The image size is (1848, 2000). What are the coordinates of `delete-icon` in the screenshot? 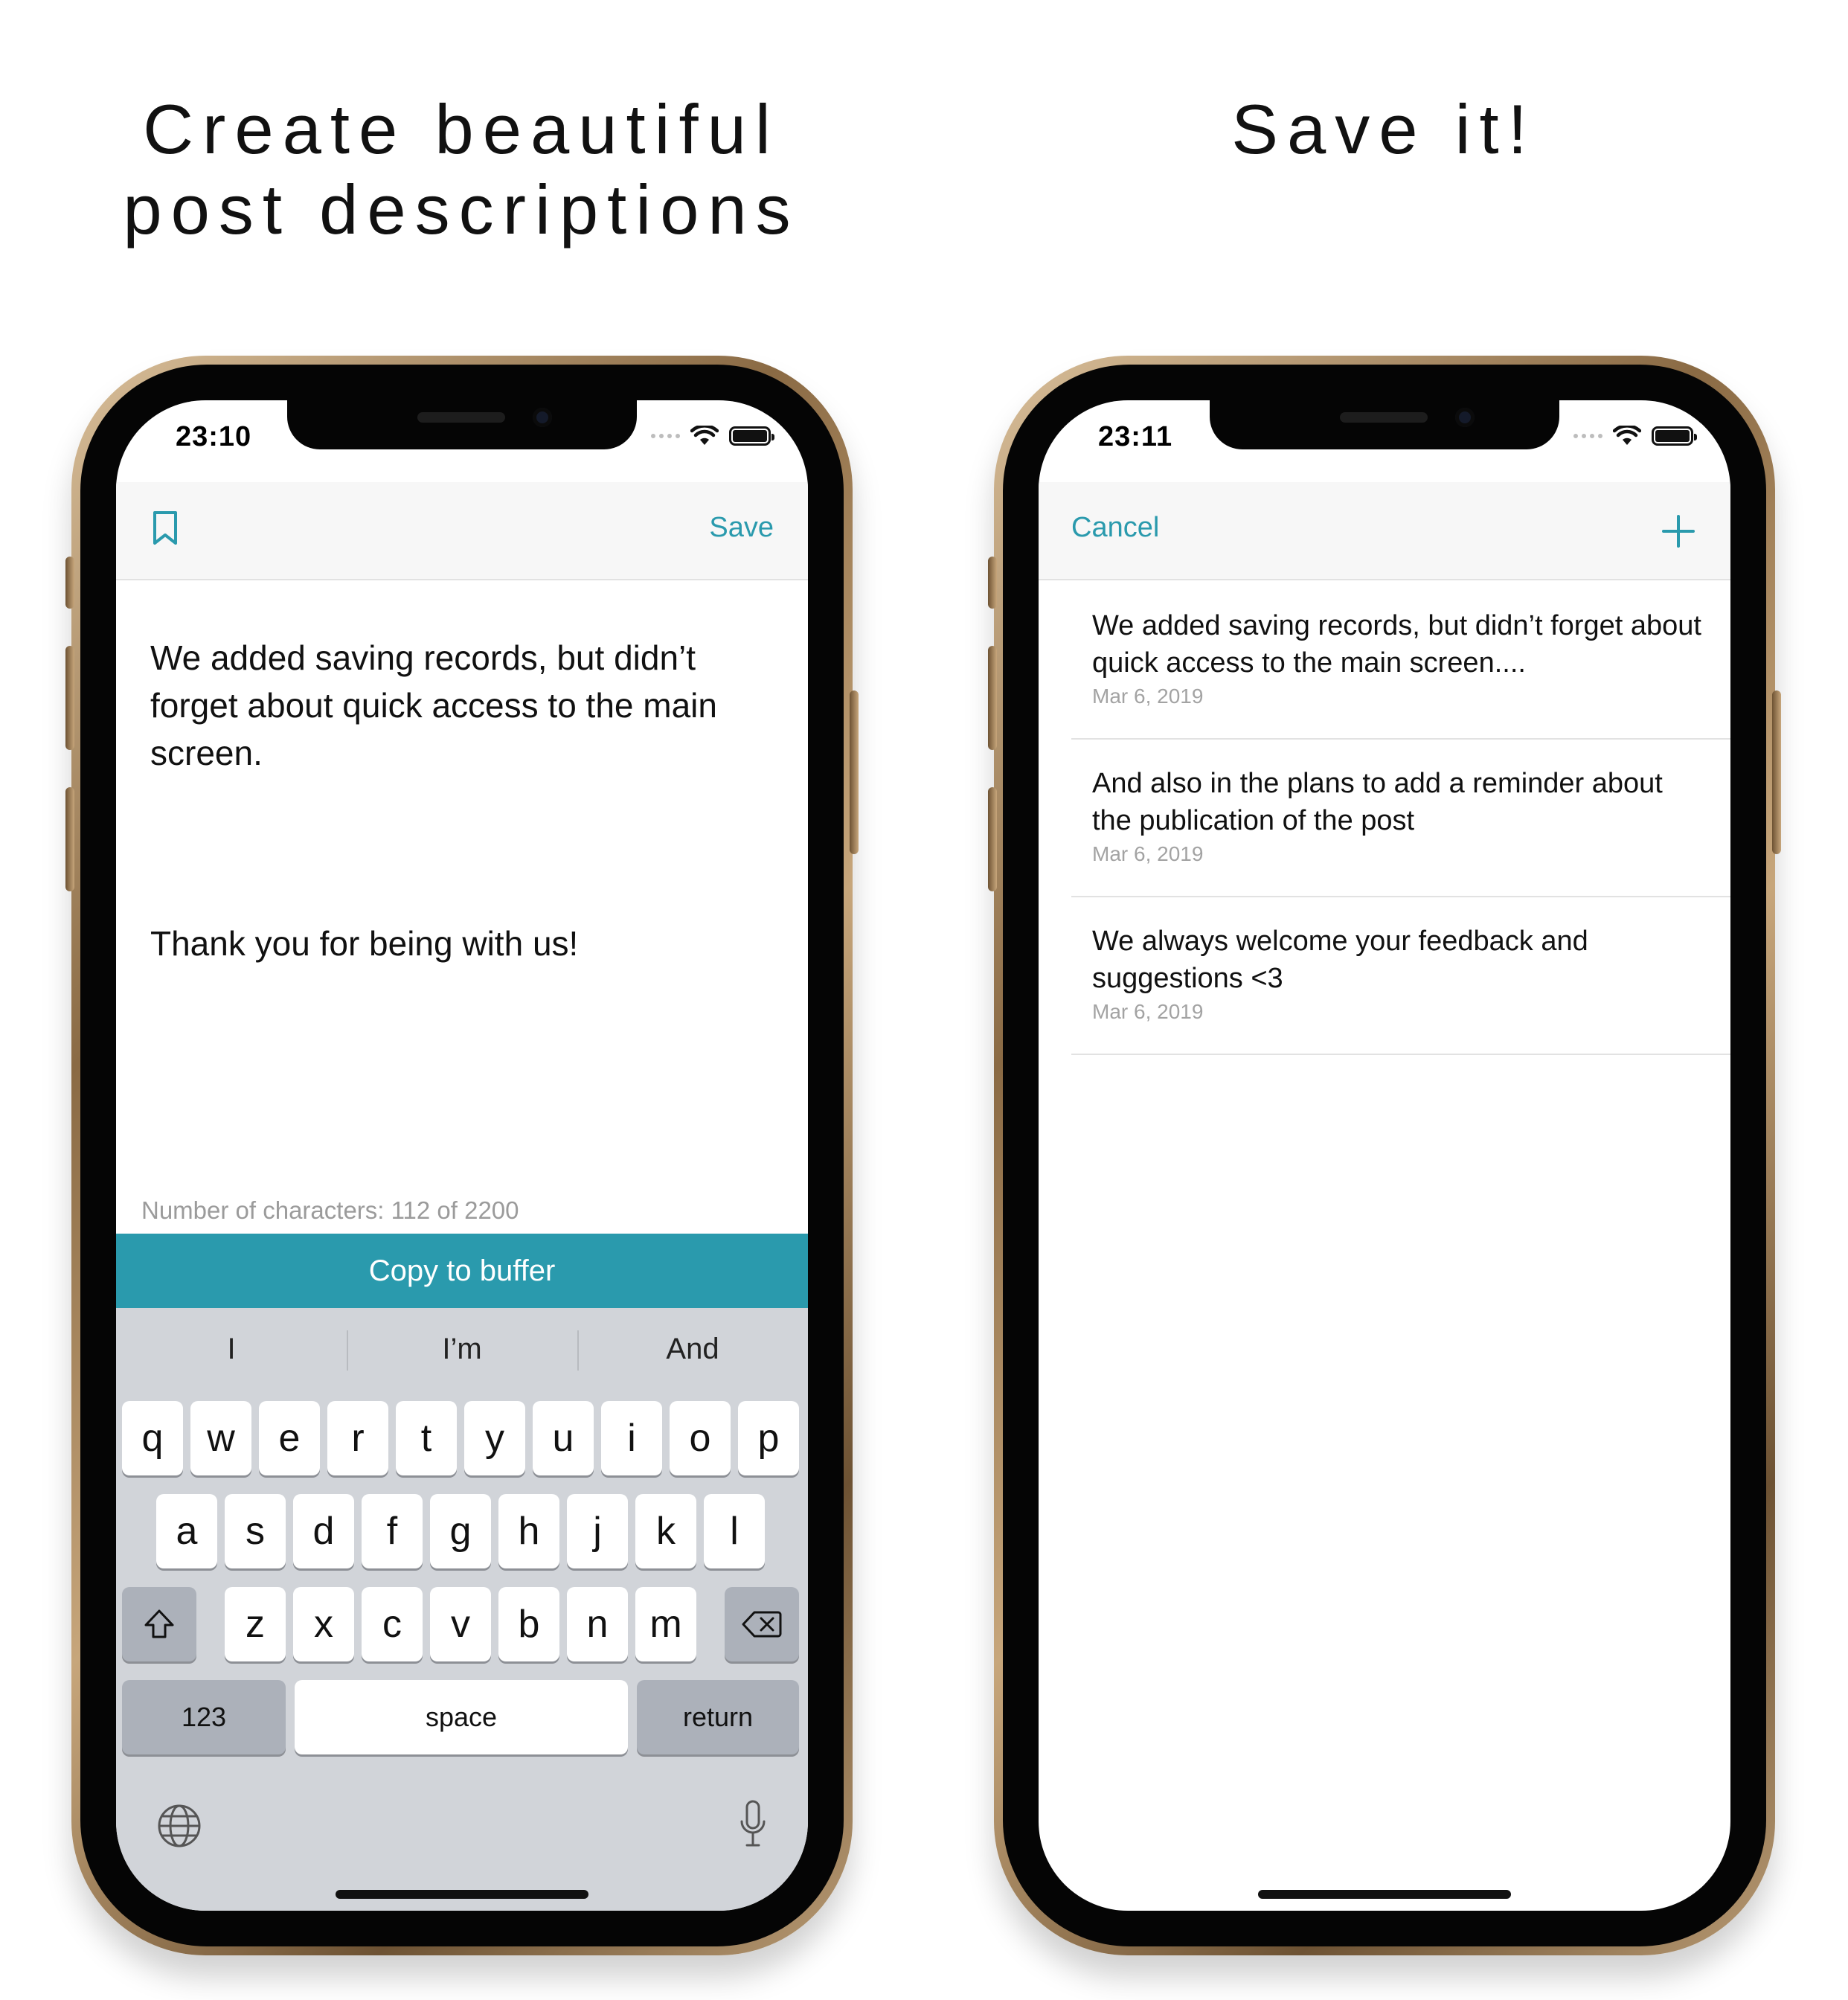 It's located at (762, 1624).